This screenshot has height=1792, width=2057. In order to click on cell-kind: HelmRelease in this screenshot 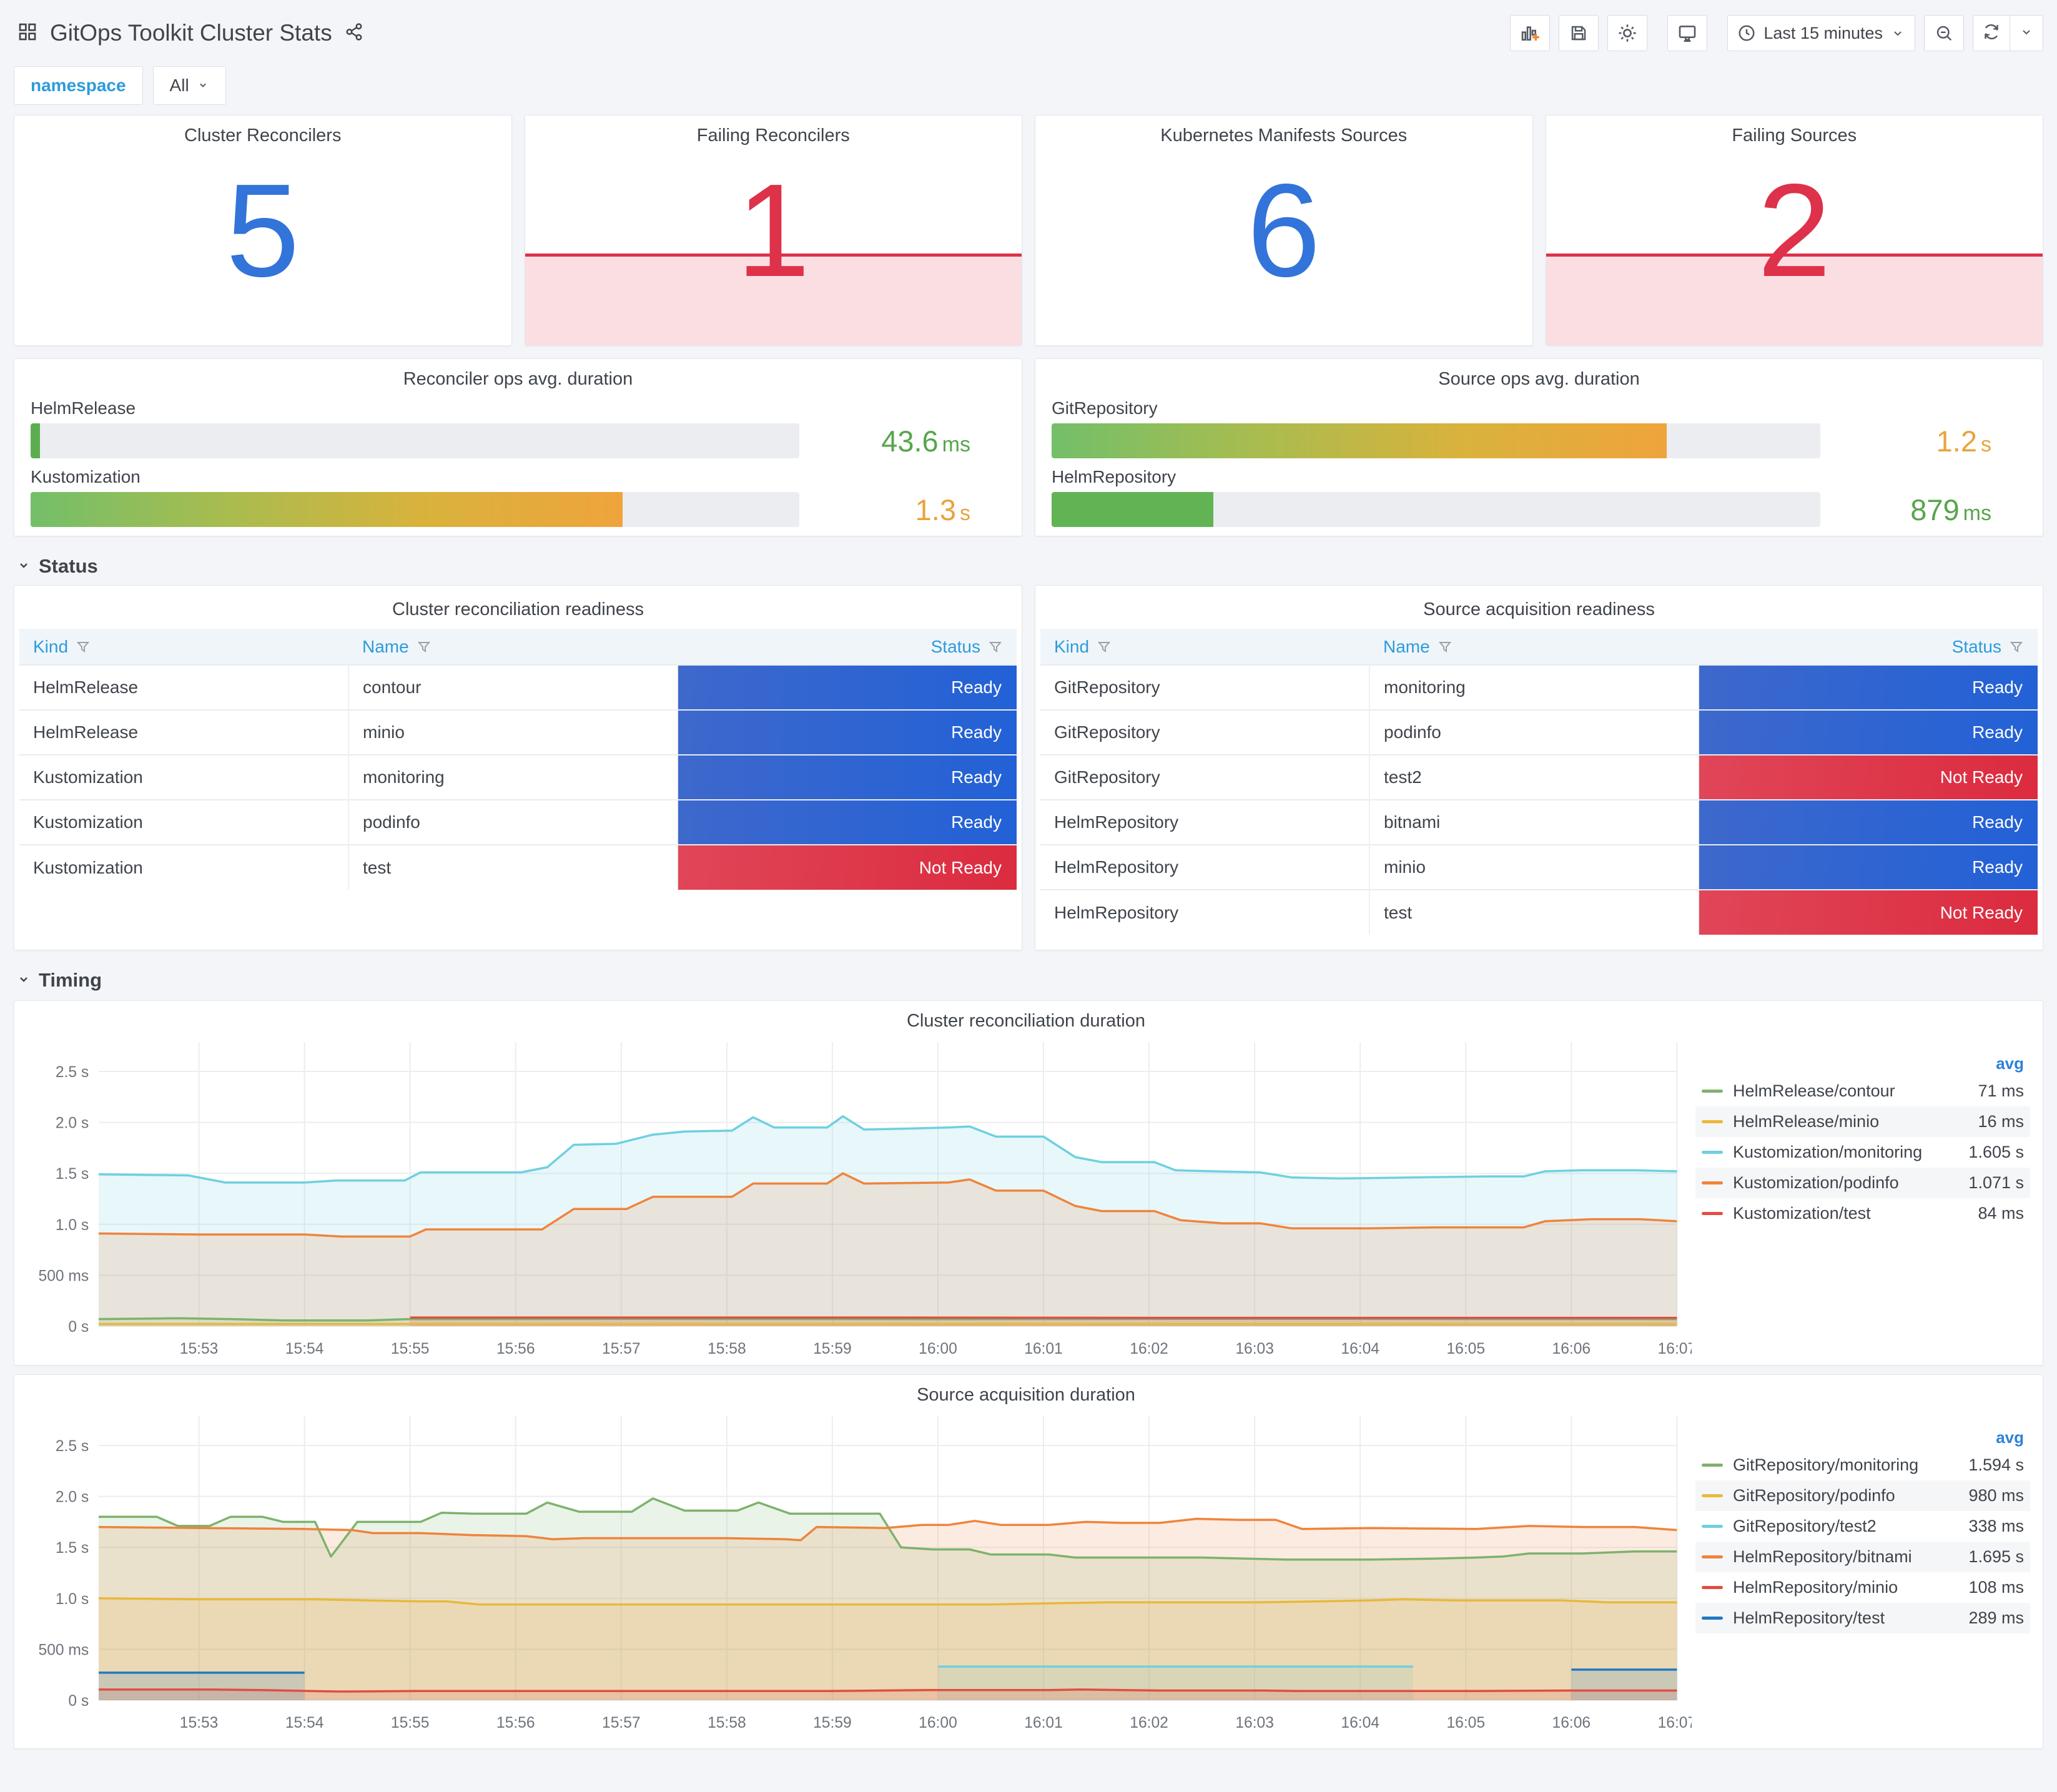, I will do `click(184, 687)`.